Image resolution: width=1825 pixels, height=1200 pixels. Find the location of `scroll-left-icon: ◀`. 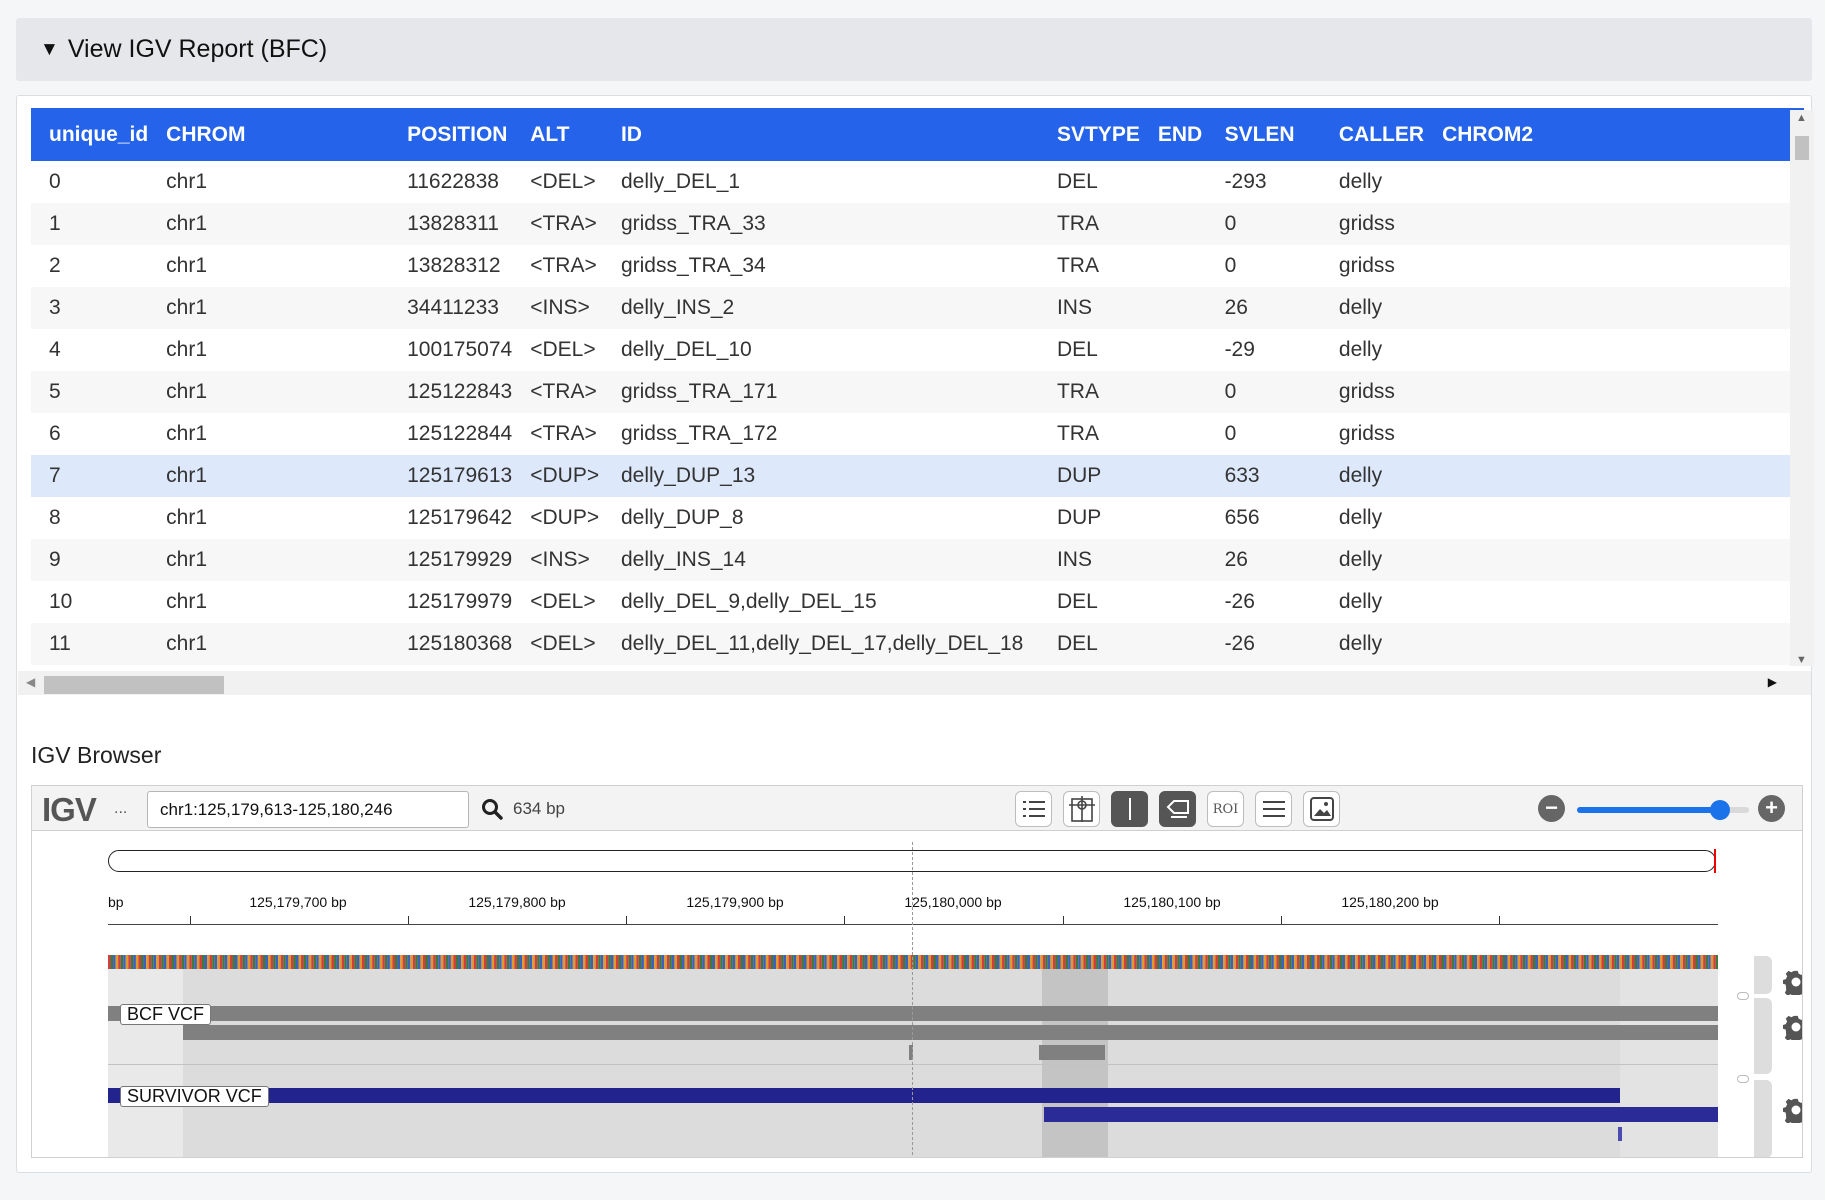

scroll-left-icon: ◀ is located at coordinates (30, 682).